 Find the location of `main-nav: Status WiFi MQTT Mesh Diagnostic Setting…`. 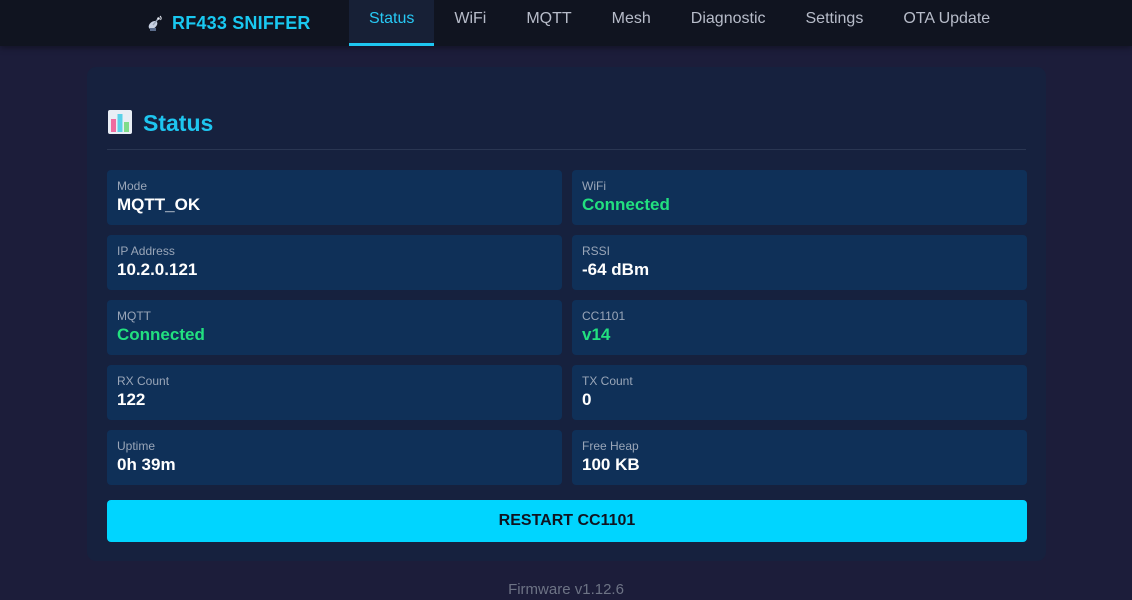

main-nav: Status WiFi MQTT Mesh Diagnostic Setting… is located at coordinates (679, 23).